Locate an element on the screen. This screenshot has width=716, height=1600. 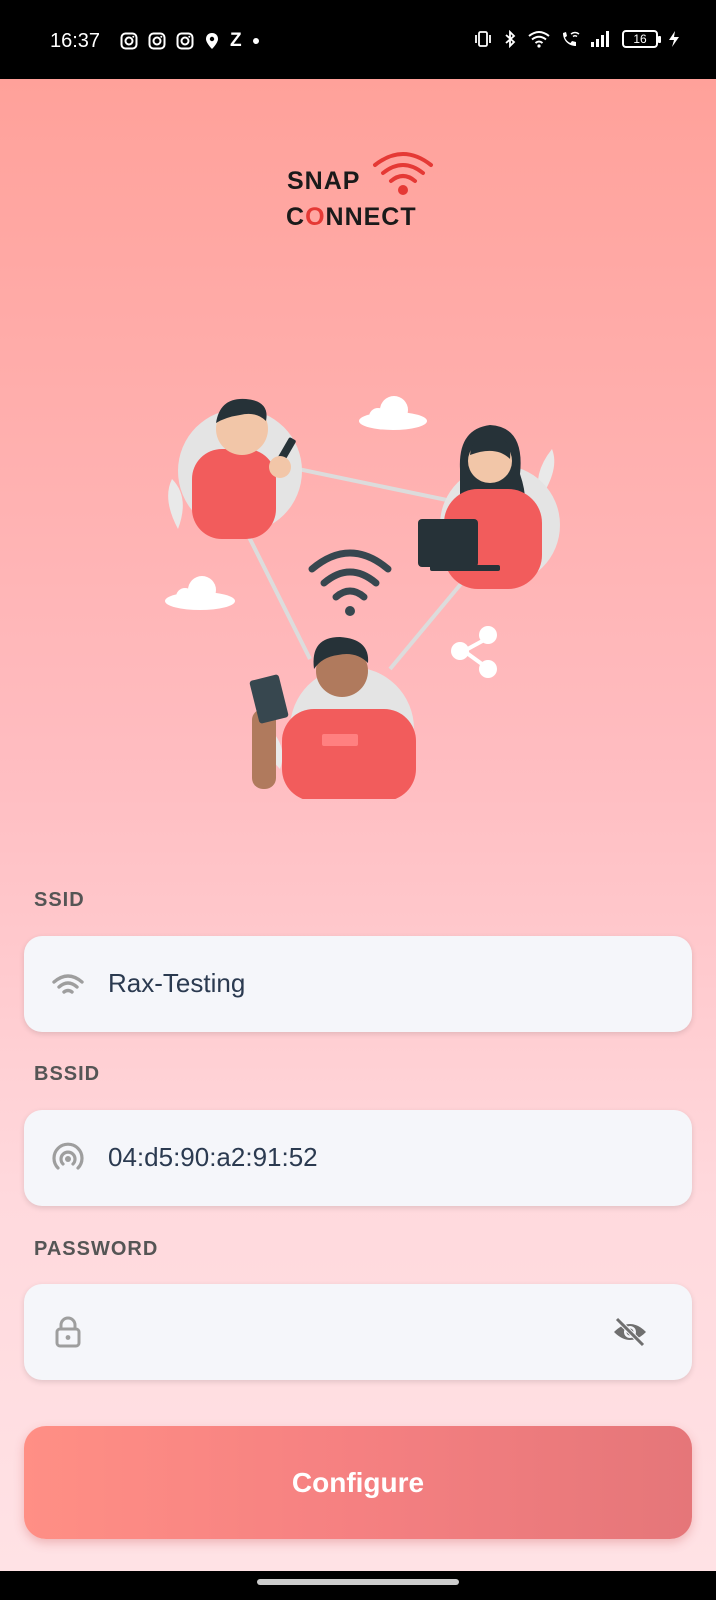
system-icons: 16 is located at coordinates (577, 39).